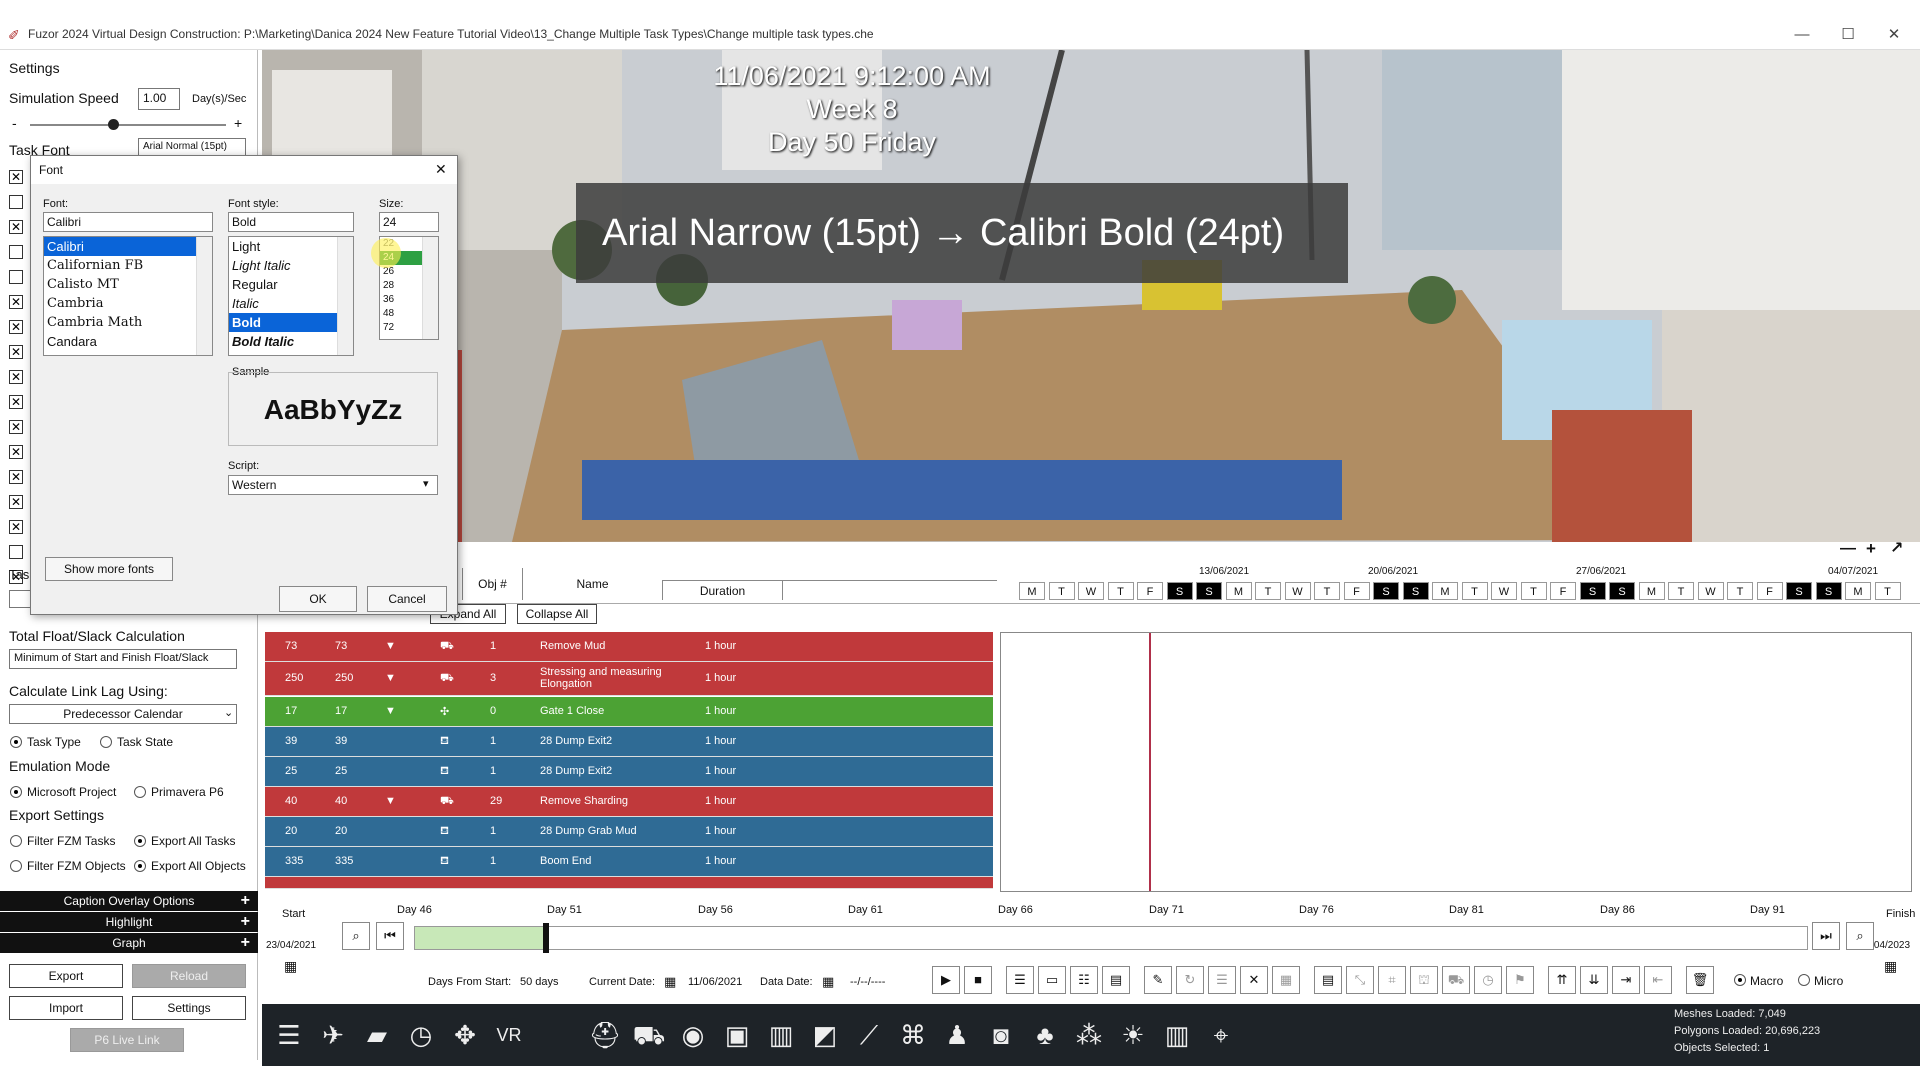 The image size is (1920, 1080). Describe the element at coordinates (1222, 980) in the screenshot. I see `list-icon: ☰` at that location.